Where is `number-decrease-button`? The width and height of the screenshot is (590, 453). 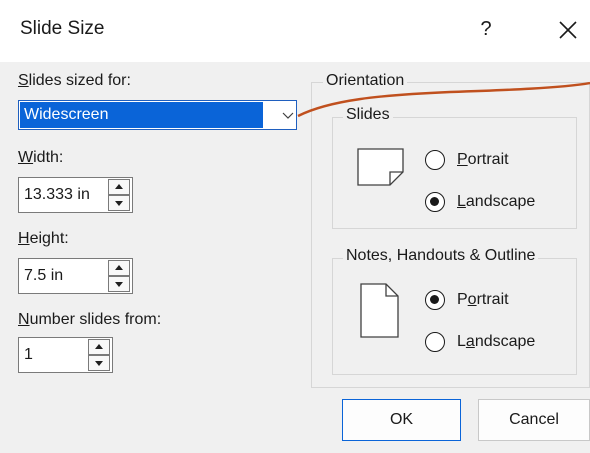 number-decrease-button is located at coordinates (99, 363).